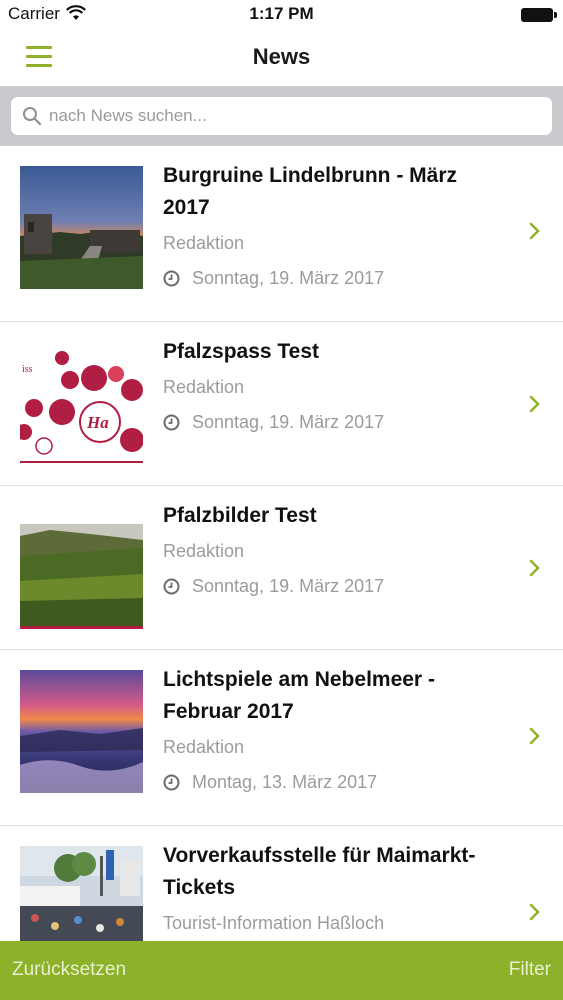  I want to click on news-title: Burgruine Lindelbrunn - März 2017, so click(310, 191).